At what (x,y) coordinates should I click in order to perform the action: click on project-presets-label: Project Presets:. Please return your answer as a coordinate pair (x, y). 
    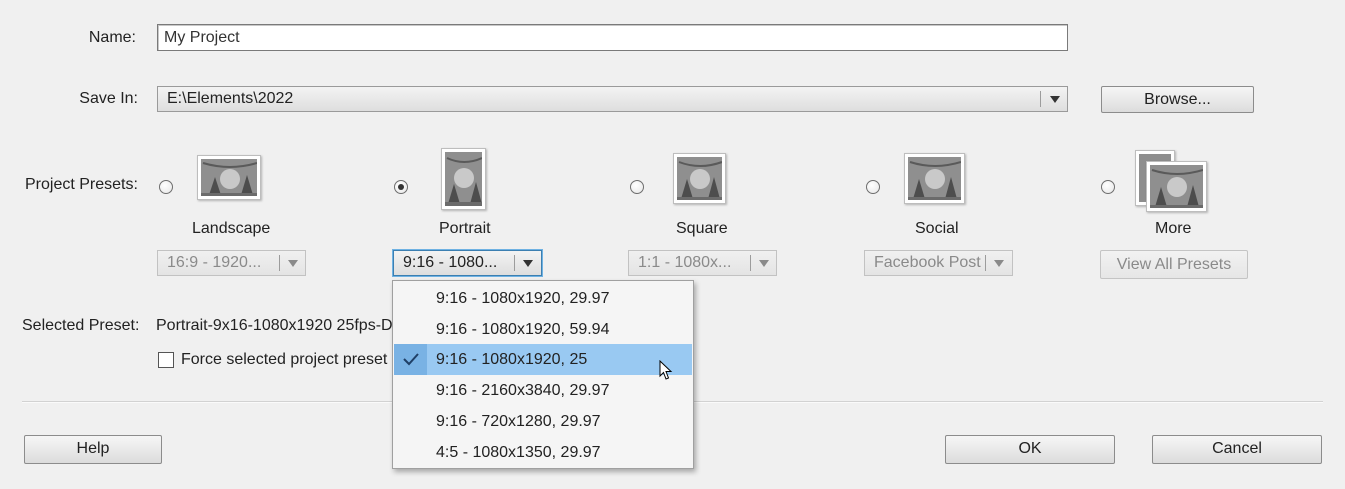
    Looking at the image, I should click on (81, 184).